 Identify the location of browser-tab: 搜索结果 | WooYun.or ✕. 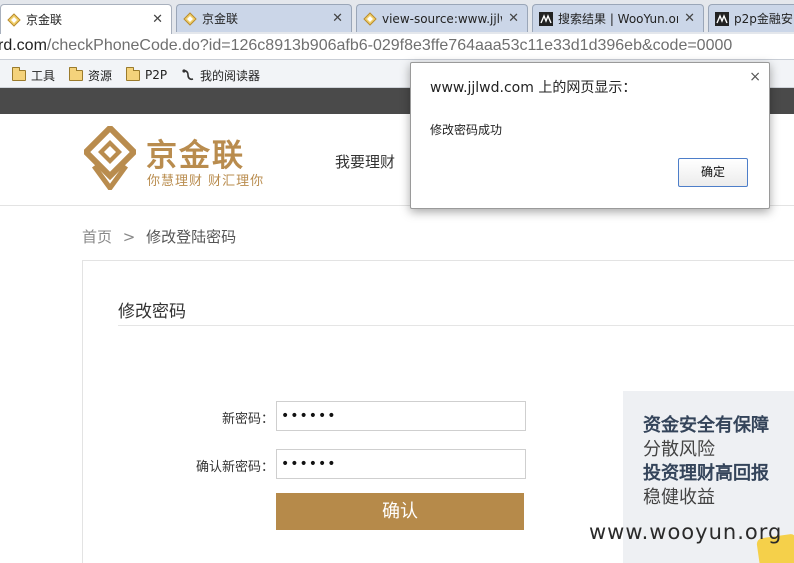
(618, 18).